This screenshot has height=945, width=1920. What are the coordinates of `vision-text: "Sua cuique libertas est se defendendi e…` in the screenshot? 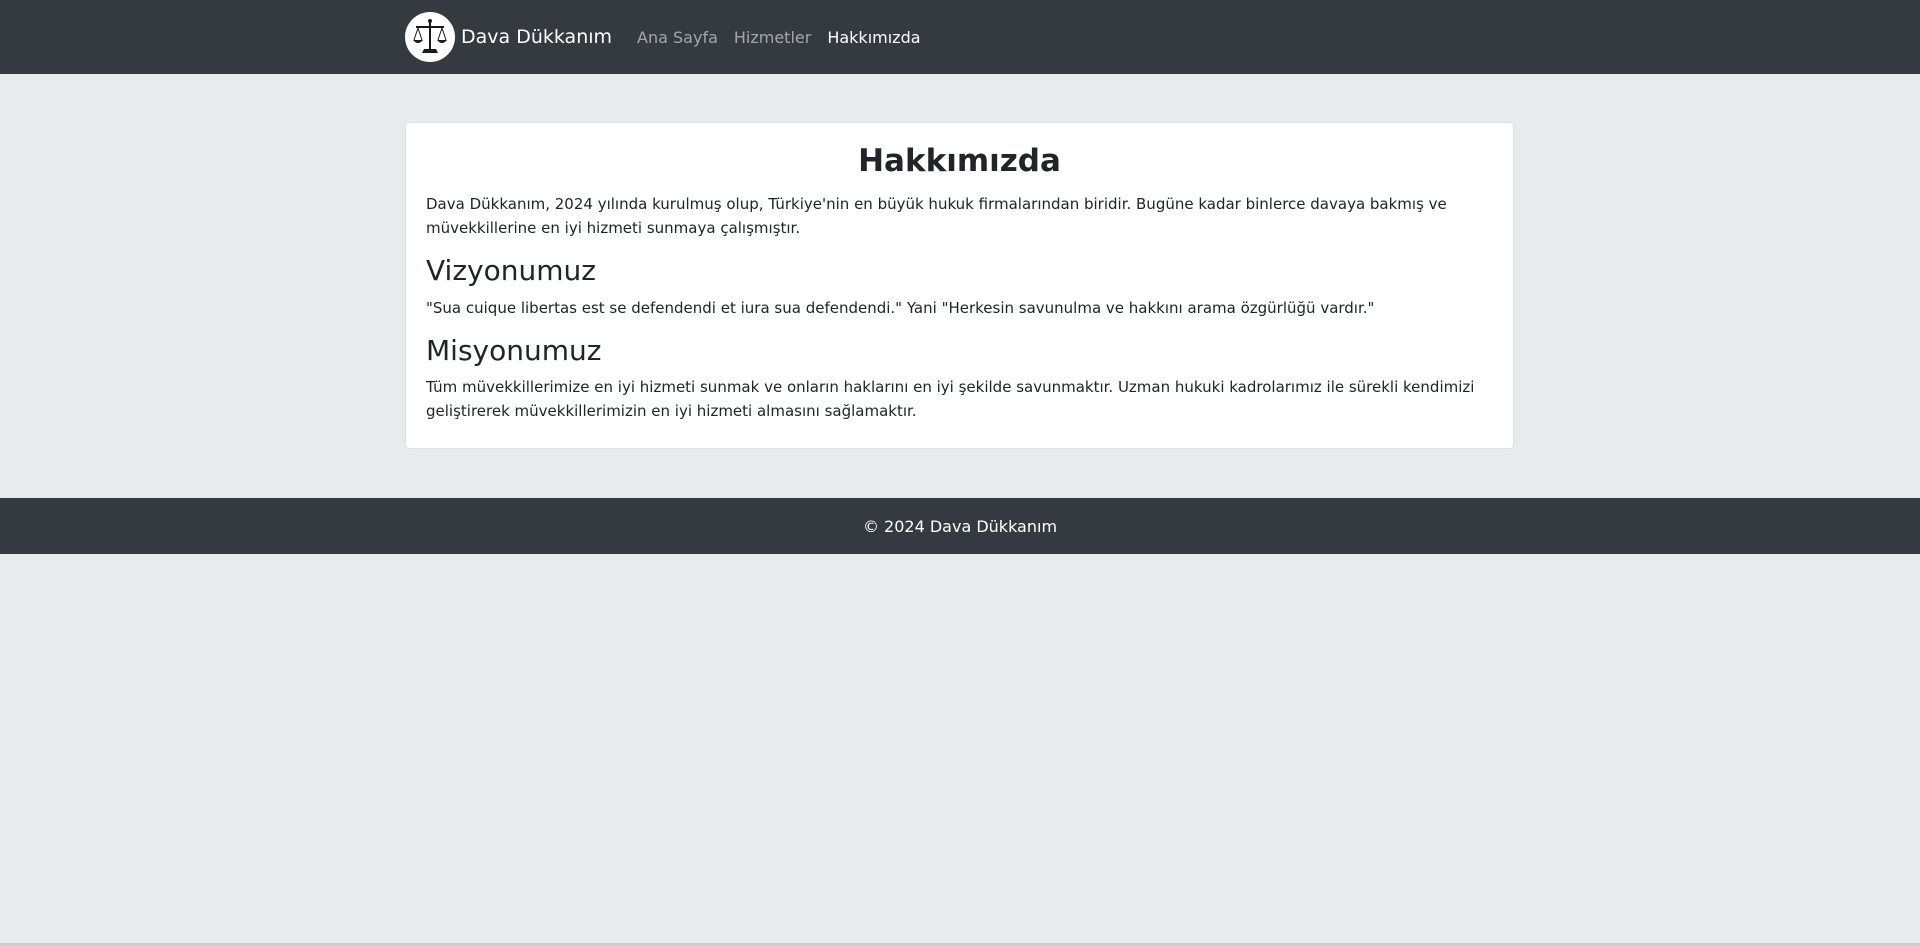 It's located at (900, 307).